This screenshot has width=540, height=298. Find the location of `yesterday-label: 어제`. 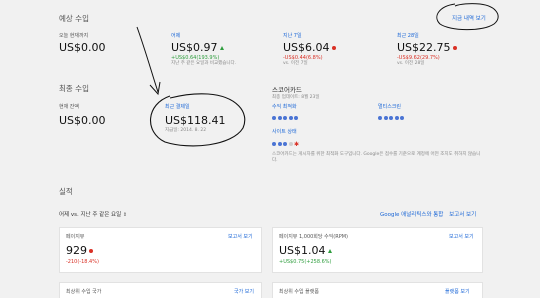

yesterday-label: 어제 is located at coordinates (203, 36).